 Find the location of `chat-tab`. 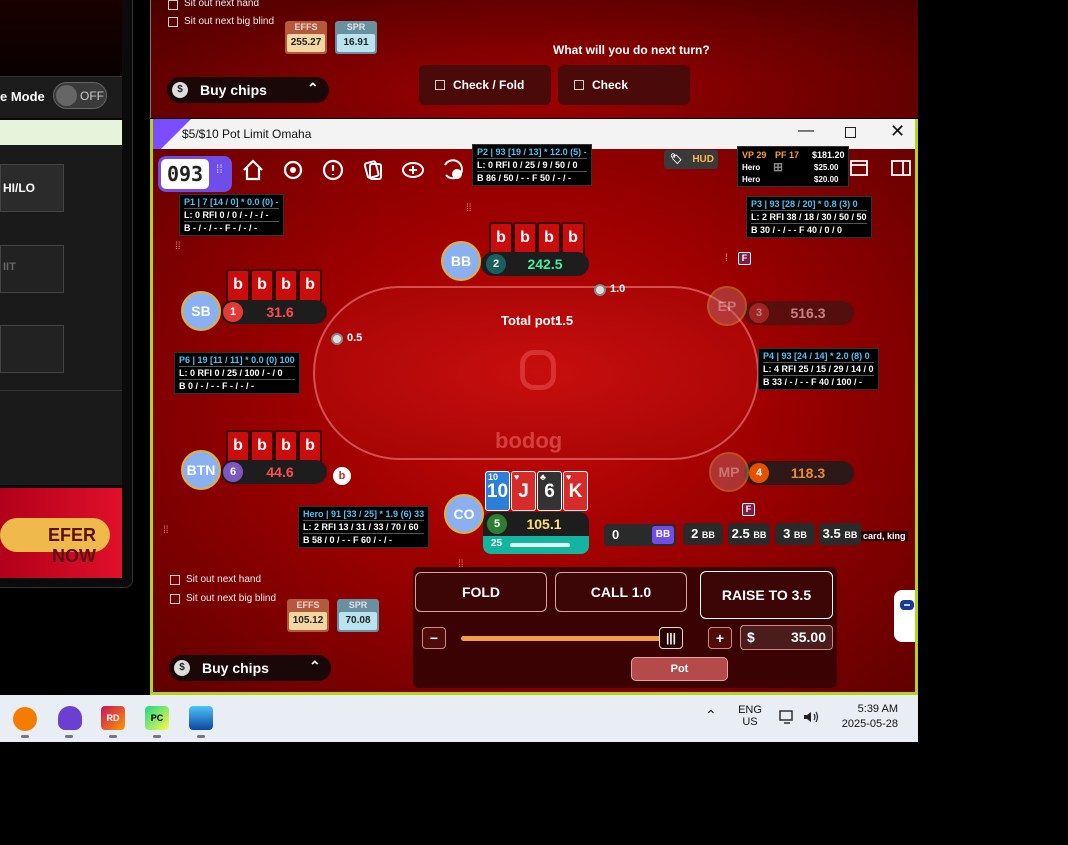

chat-tab is located at coordinates (904, 616).